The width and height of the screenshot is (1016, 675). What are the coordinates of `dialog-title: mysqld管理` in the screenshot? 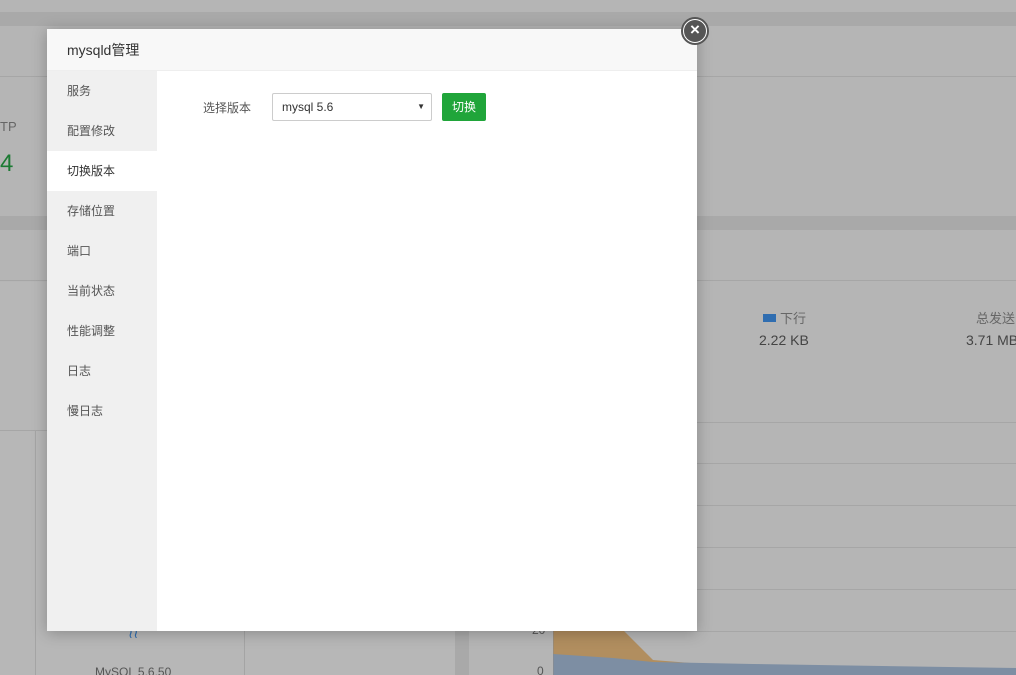 It's located at (372, 50).